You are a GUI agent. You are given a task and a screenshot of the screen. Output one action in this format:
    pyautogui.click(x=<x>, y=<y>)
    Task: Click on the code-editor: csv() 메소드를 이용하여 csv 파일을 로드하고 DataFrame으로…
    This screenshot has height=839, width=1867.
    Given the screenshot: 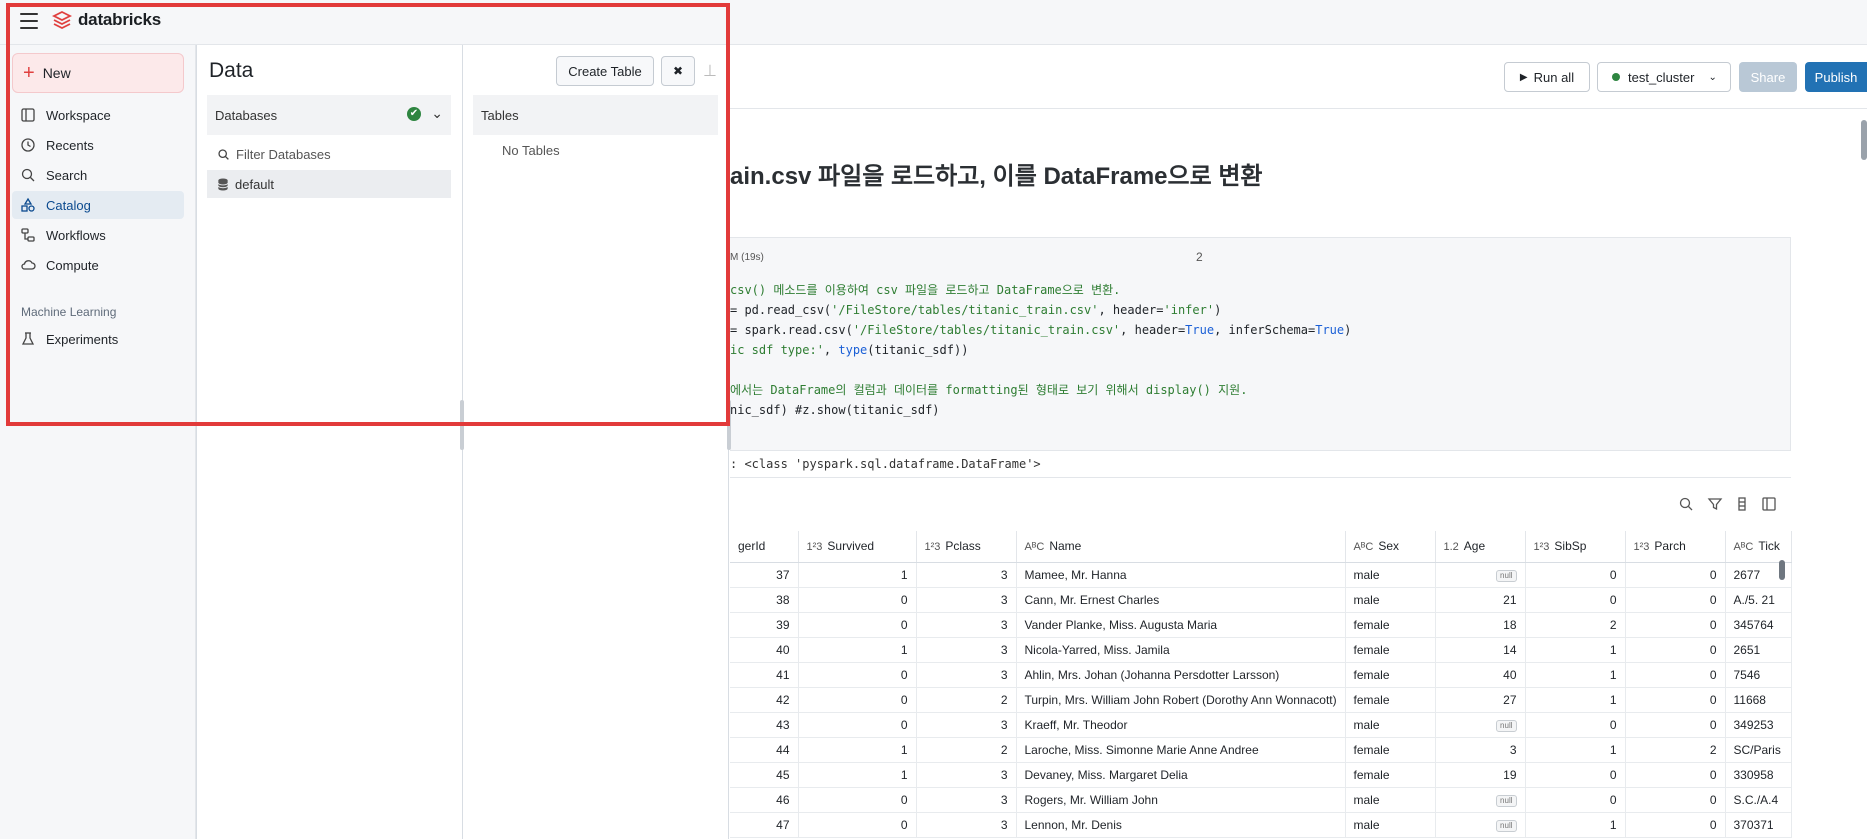 What is the action you would take?
    pyautogui.click(x=1040, y=350)
    